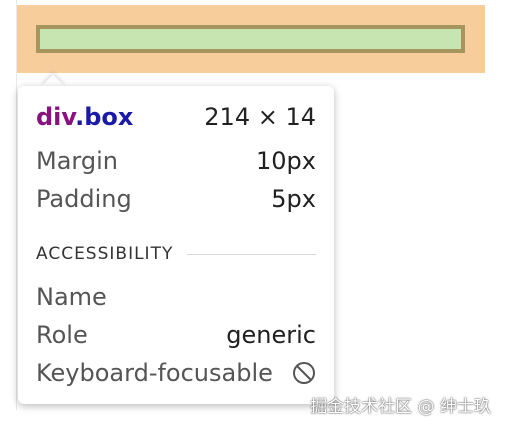 This screenshot has width=505, height=427. What do you see at coordinates (105, 254) in the screenshot?
I see `accessibility-title: ACCESSIBILITY` at bounding box center [105, 254].